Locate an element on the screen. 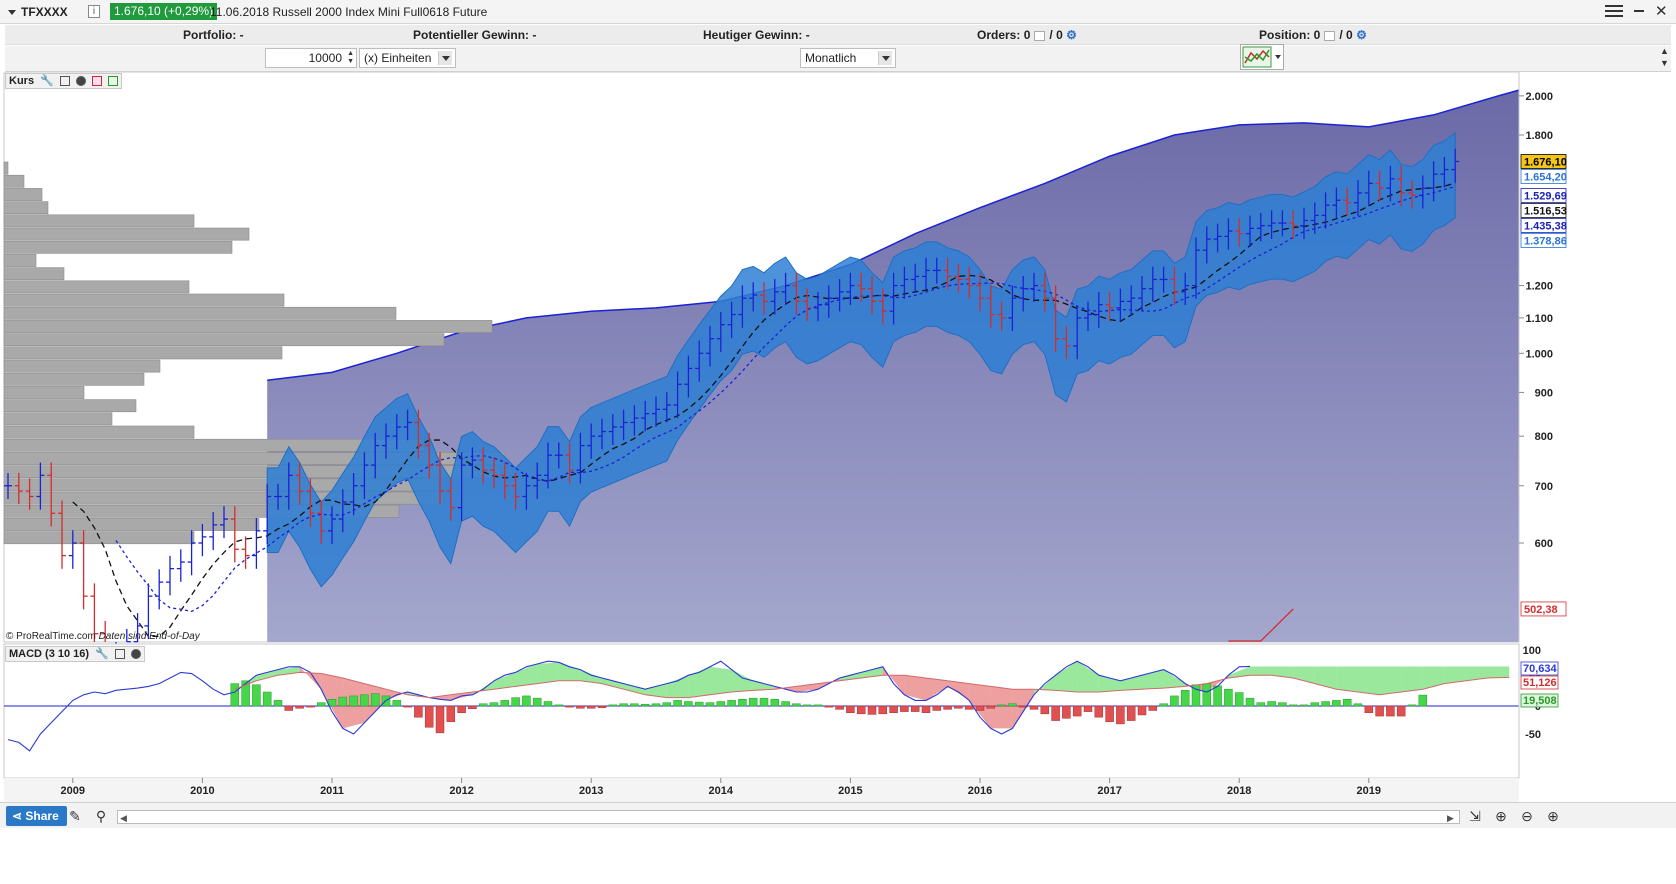 The image size is (1676, 884). macd-tag-label: 51,126 is located at coordinates (1540, 683).